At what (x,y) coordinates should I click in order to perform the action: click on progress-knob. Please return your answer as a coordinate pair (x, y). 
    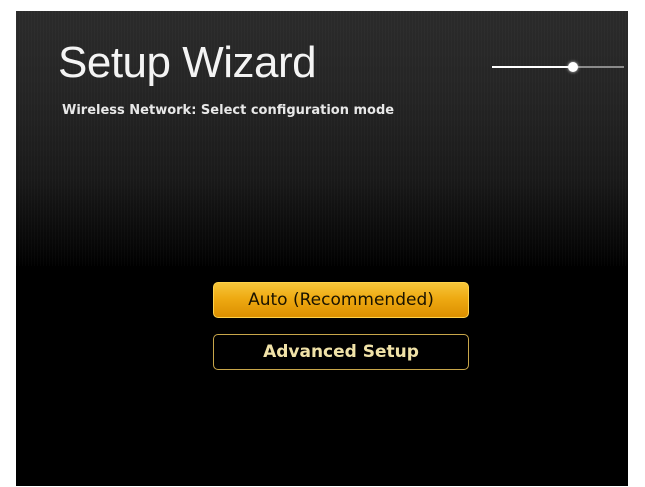
    Looking at the image, I should click on (572, 67).